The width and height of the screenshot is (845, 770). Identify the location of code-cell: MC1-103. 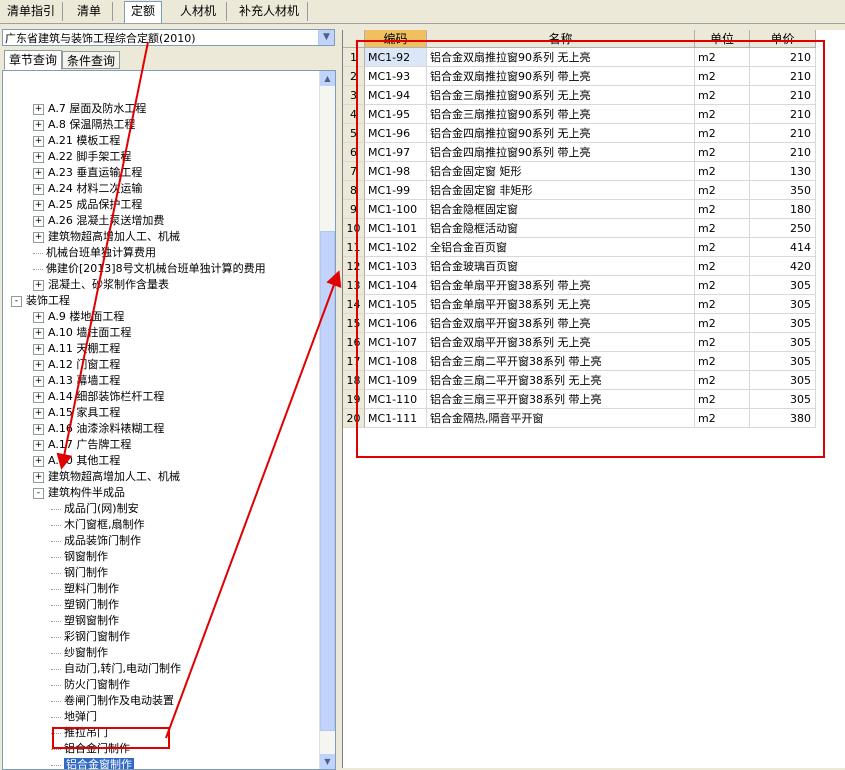
(396, 266).